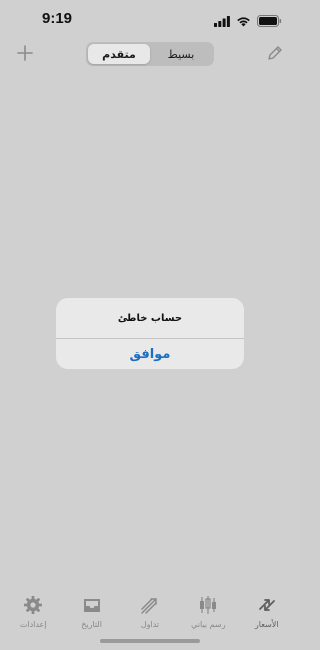  Describe the element at coordinates (33, 605) in the screenshot. I see `gear-icon` at that location.